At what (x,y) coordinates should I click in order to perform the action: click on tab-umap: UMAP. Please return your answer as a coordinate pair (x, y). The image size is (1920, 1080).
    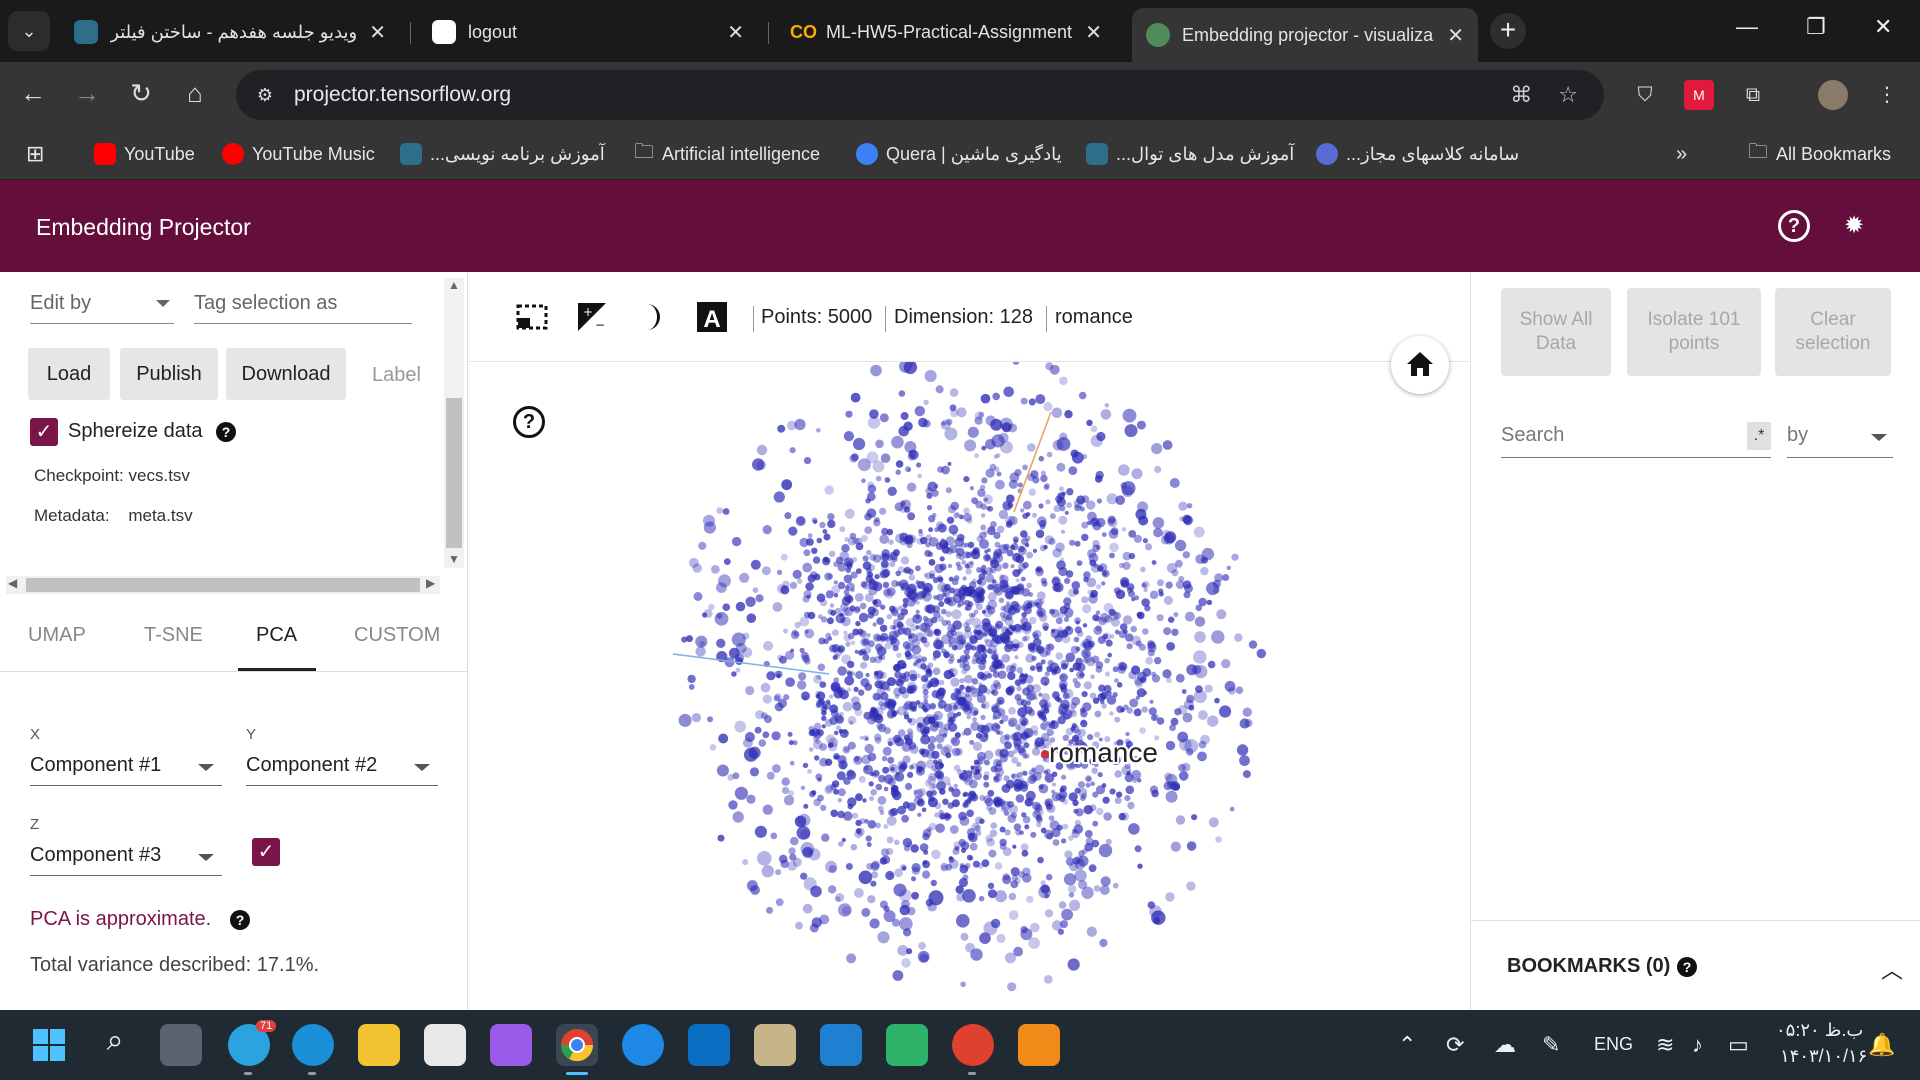
    Looking at the image, I should click on (57, 635).